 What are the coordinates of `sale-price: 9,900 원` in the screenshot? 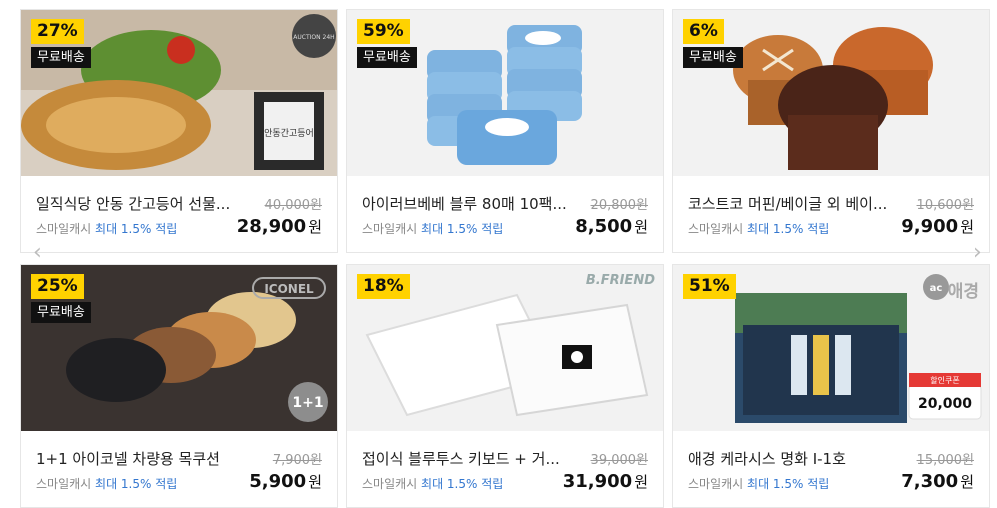 It's located at (937, 226).